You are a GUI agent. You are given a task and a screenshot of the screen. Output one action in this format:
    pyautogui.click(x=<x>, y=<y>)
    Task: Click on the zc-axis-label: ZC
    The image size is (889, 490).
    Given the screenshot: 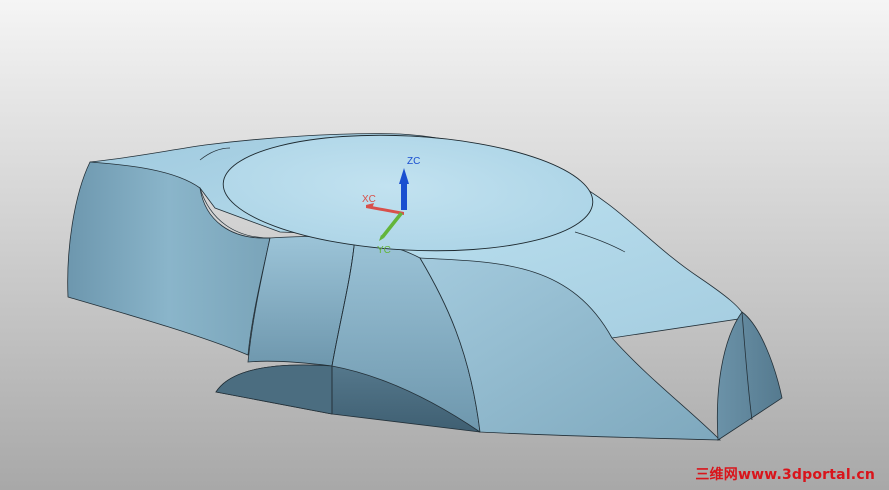 What is the action you would take?
    pyautogui.click(x=413, y=161)
    